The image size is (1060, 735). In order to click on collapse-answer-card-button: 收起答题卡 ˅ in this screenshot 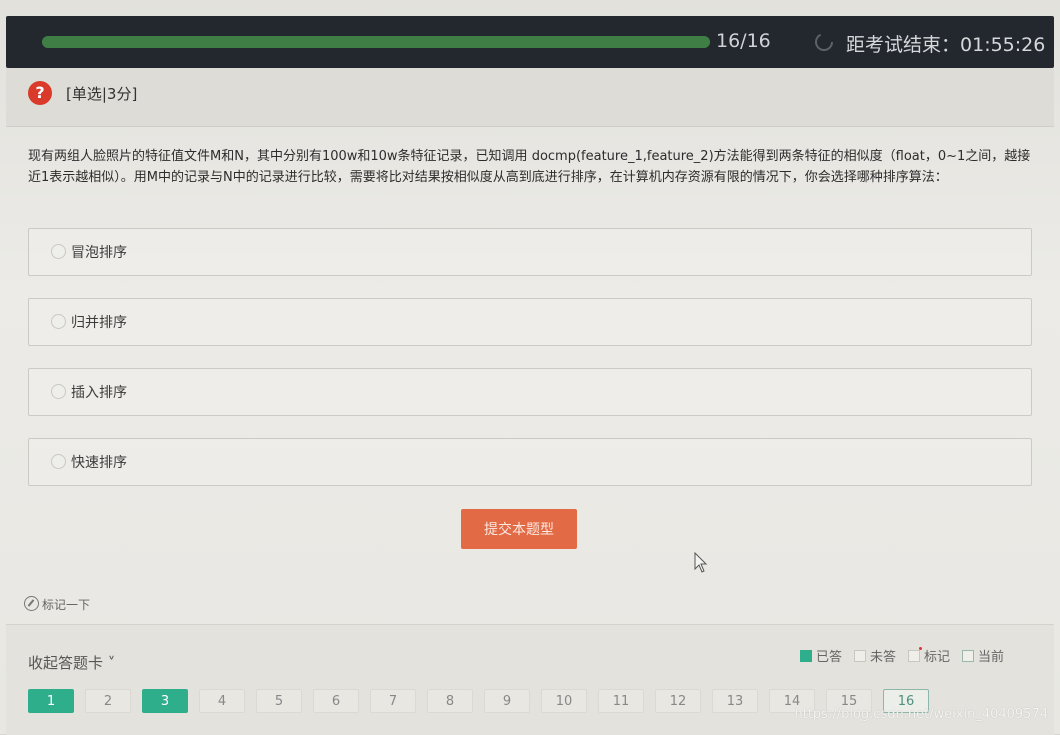, I will do `click(71, 662)`.